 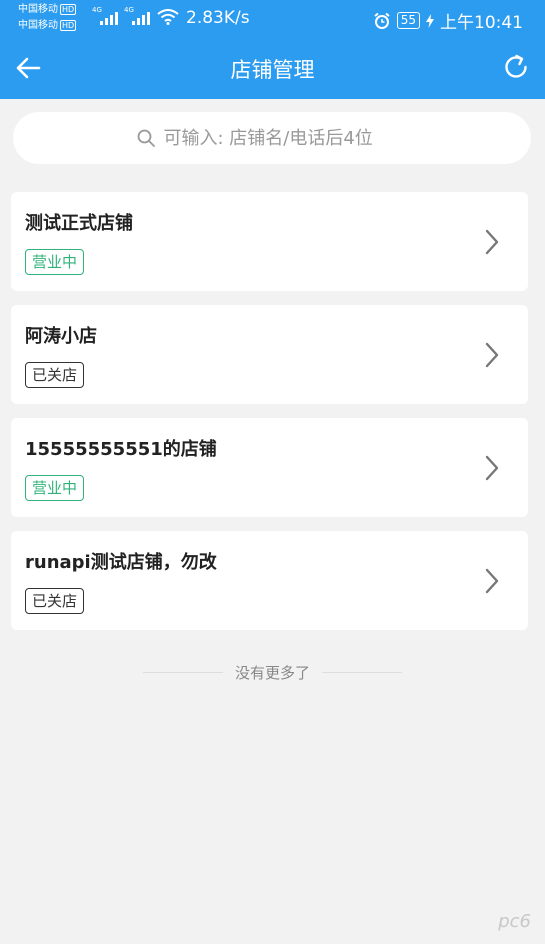 I want to click on wifi-icon, so click(x=168, y=17).